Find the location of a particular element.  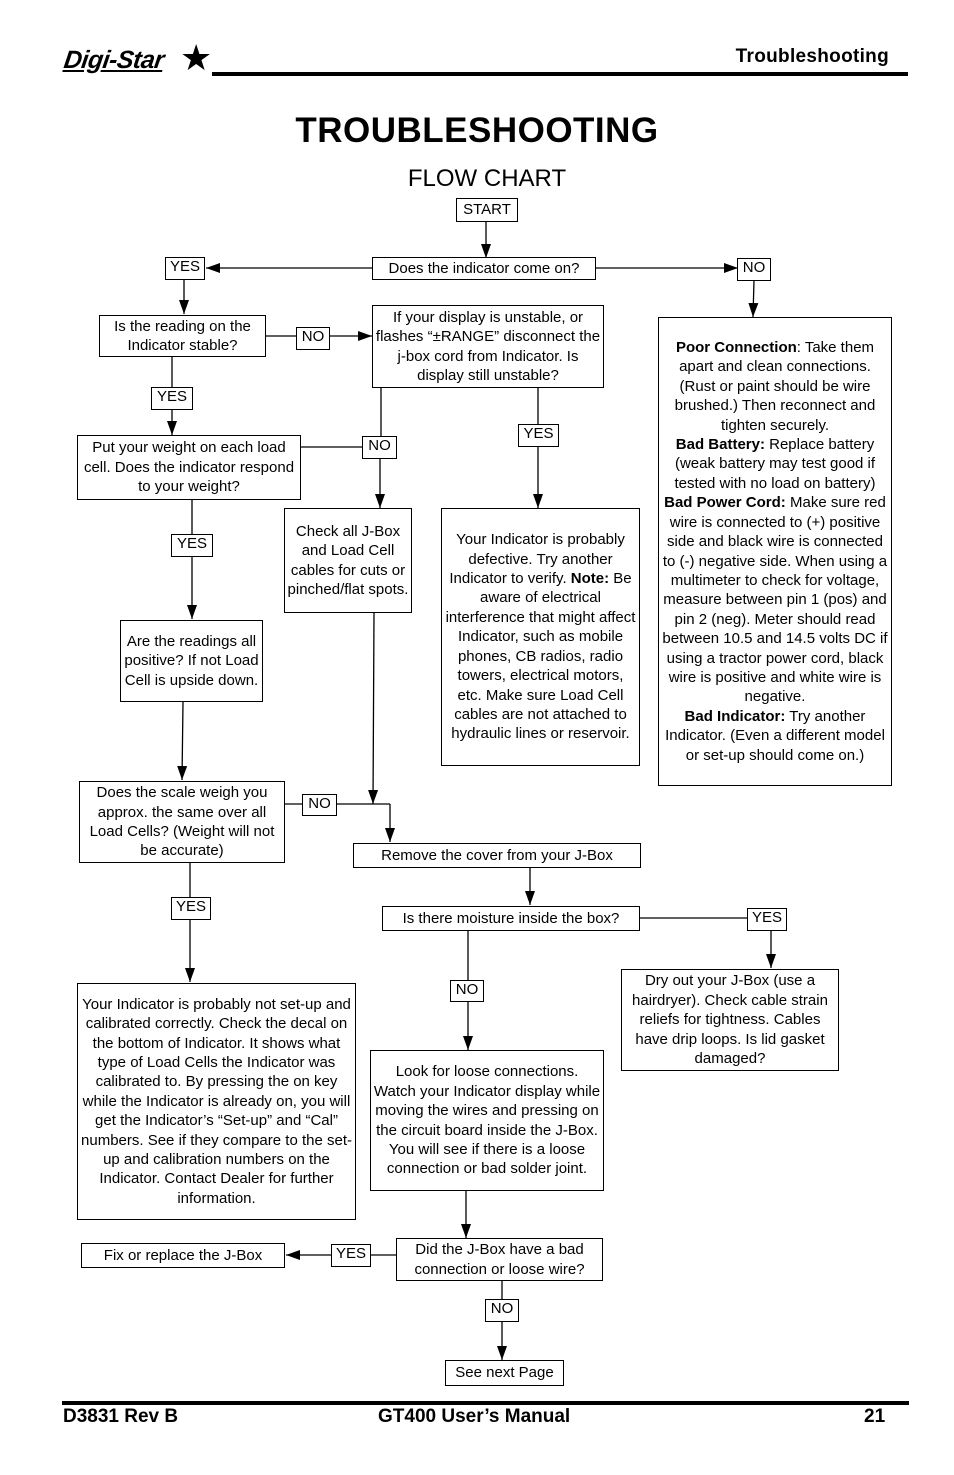

see-next-page-node: See next Page is located at coordinates (504, 1373).